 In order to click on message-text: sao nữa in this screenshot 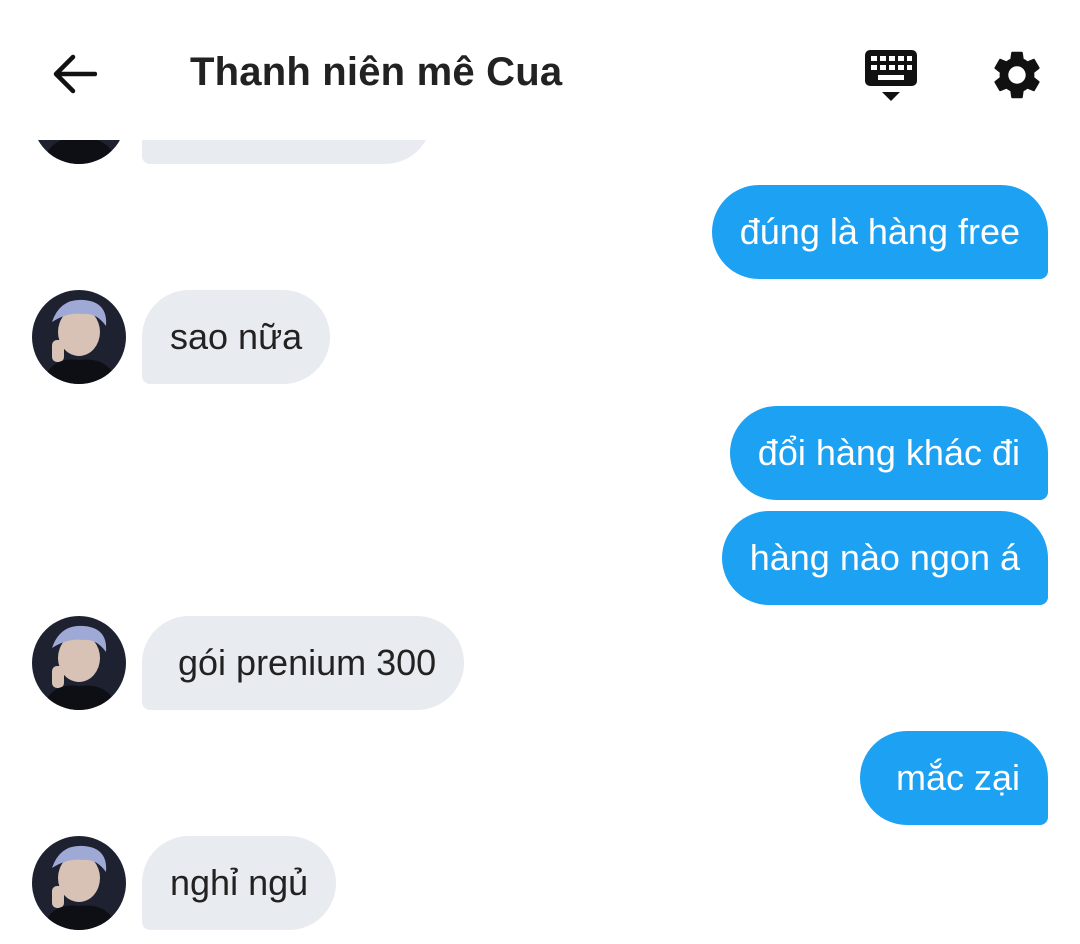, I will do `click(236, 336)`.